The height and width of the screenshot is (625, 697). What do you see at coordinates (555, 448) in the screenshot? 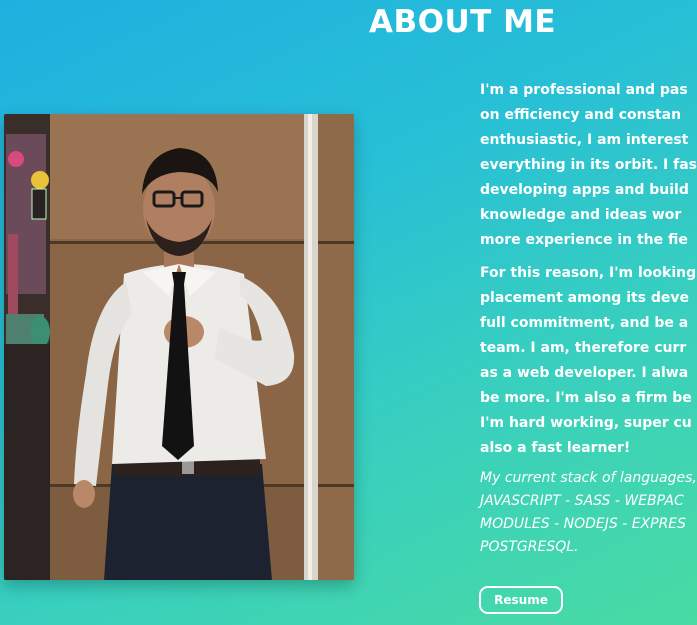
I see `goals-line: also a fast learner!` at bounding box center [555, 448].